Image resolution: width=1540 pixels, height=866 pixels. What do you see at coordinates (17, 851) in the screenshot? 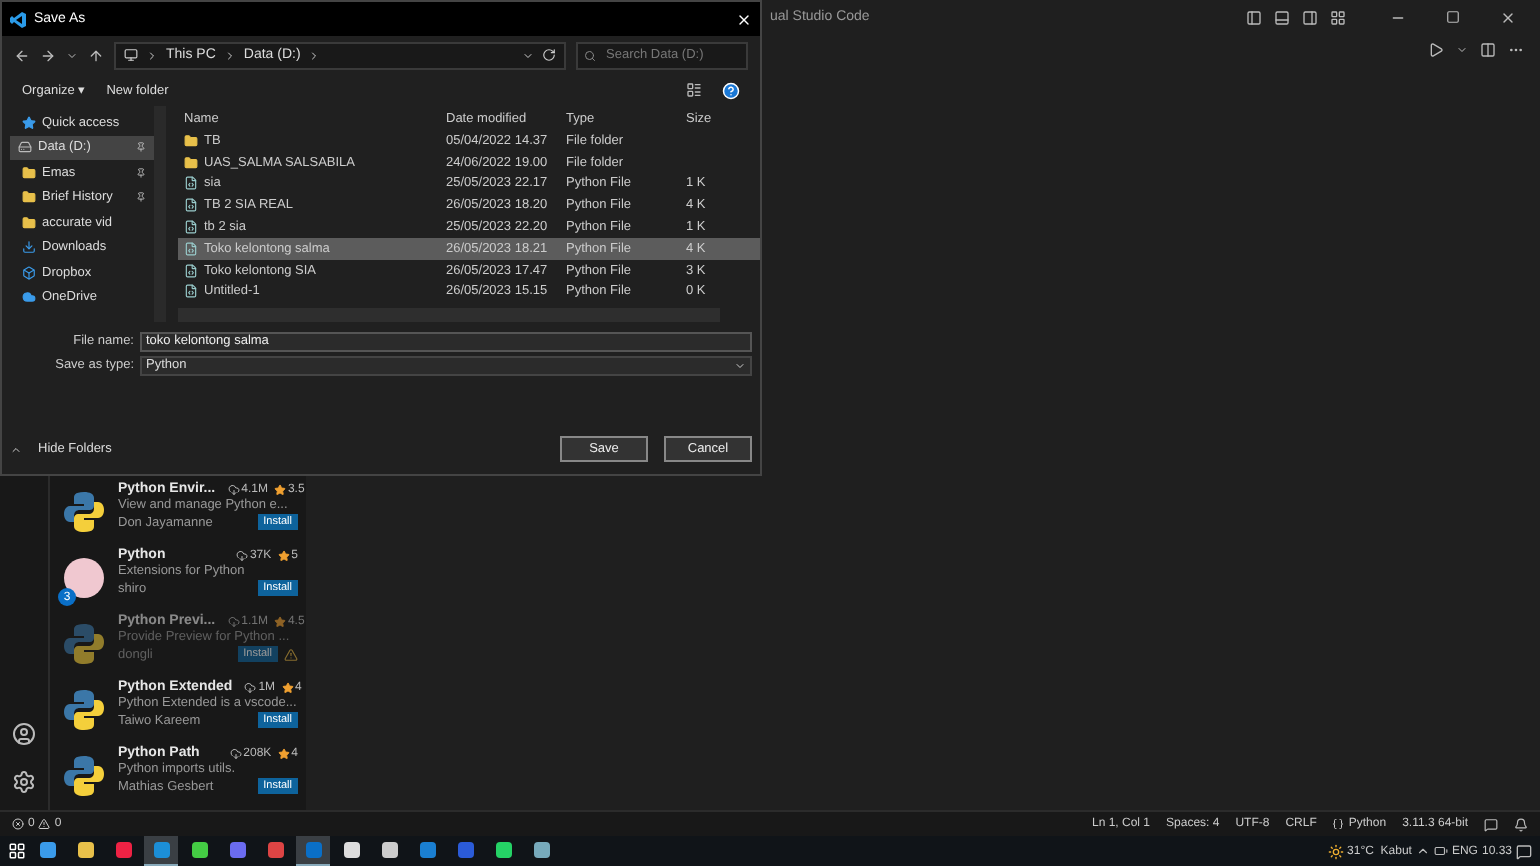
I see `windows-start-icon` at bounding box center [17, 851].